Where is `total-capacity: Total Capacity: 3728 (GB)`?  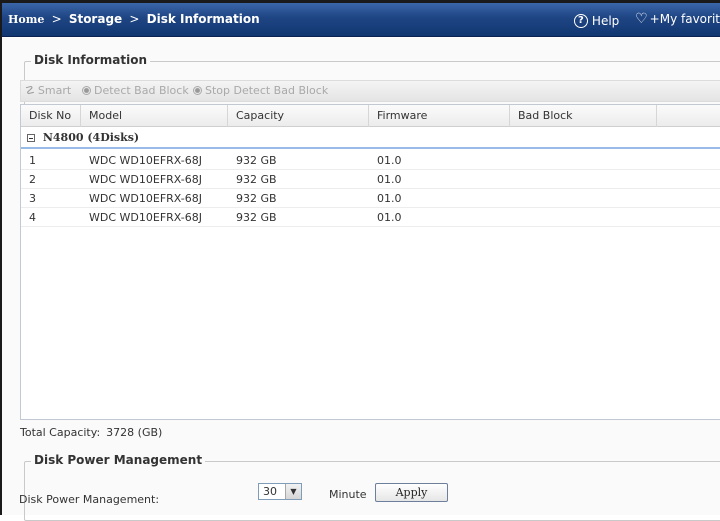 total-capacity: Total Capacity: 3728 (GB) is located at coordinates (91, 432).